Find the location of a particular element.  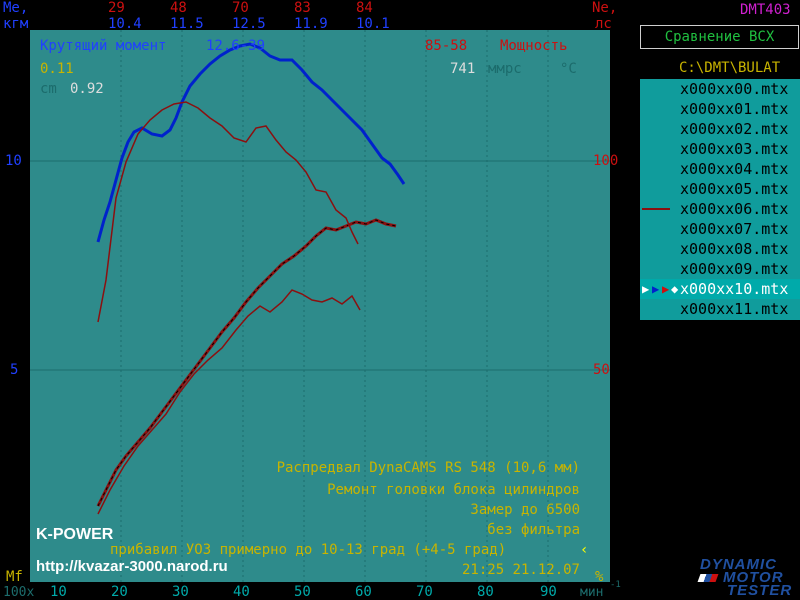

y-left-tick-5: 5 is located at coordinates (14, 370).